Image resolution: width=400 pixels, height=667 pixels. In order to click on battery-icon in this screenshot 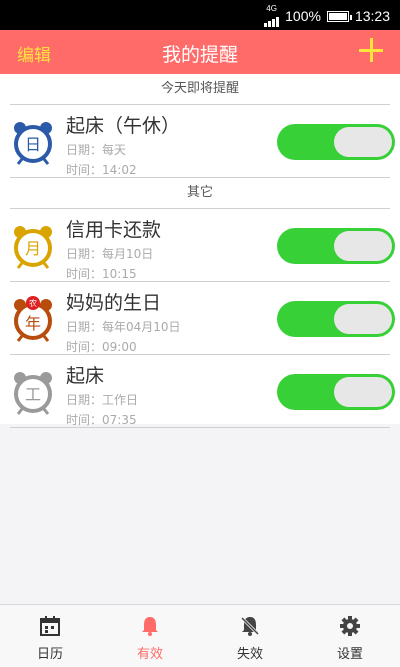, I will do `click(339, 16)`.